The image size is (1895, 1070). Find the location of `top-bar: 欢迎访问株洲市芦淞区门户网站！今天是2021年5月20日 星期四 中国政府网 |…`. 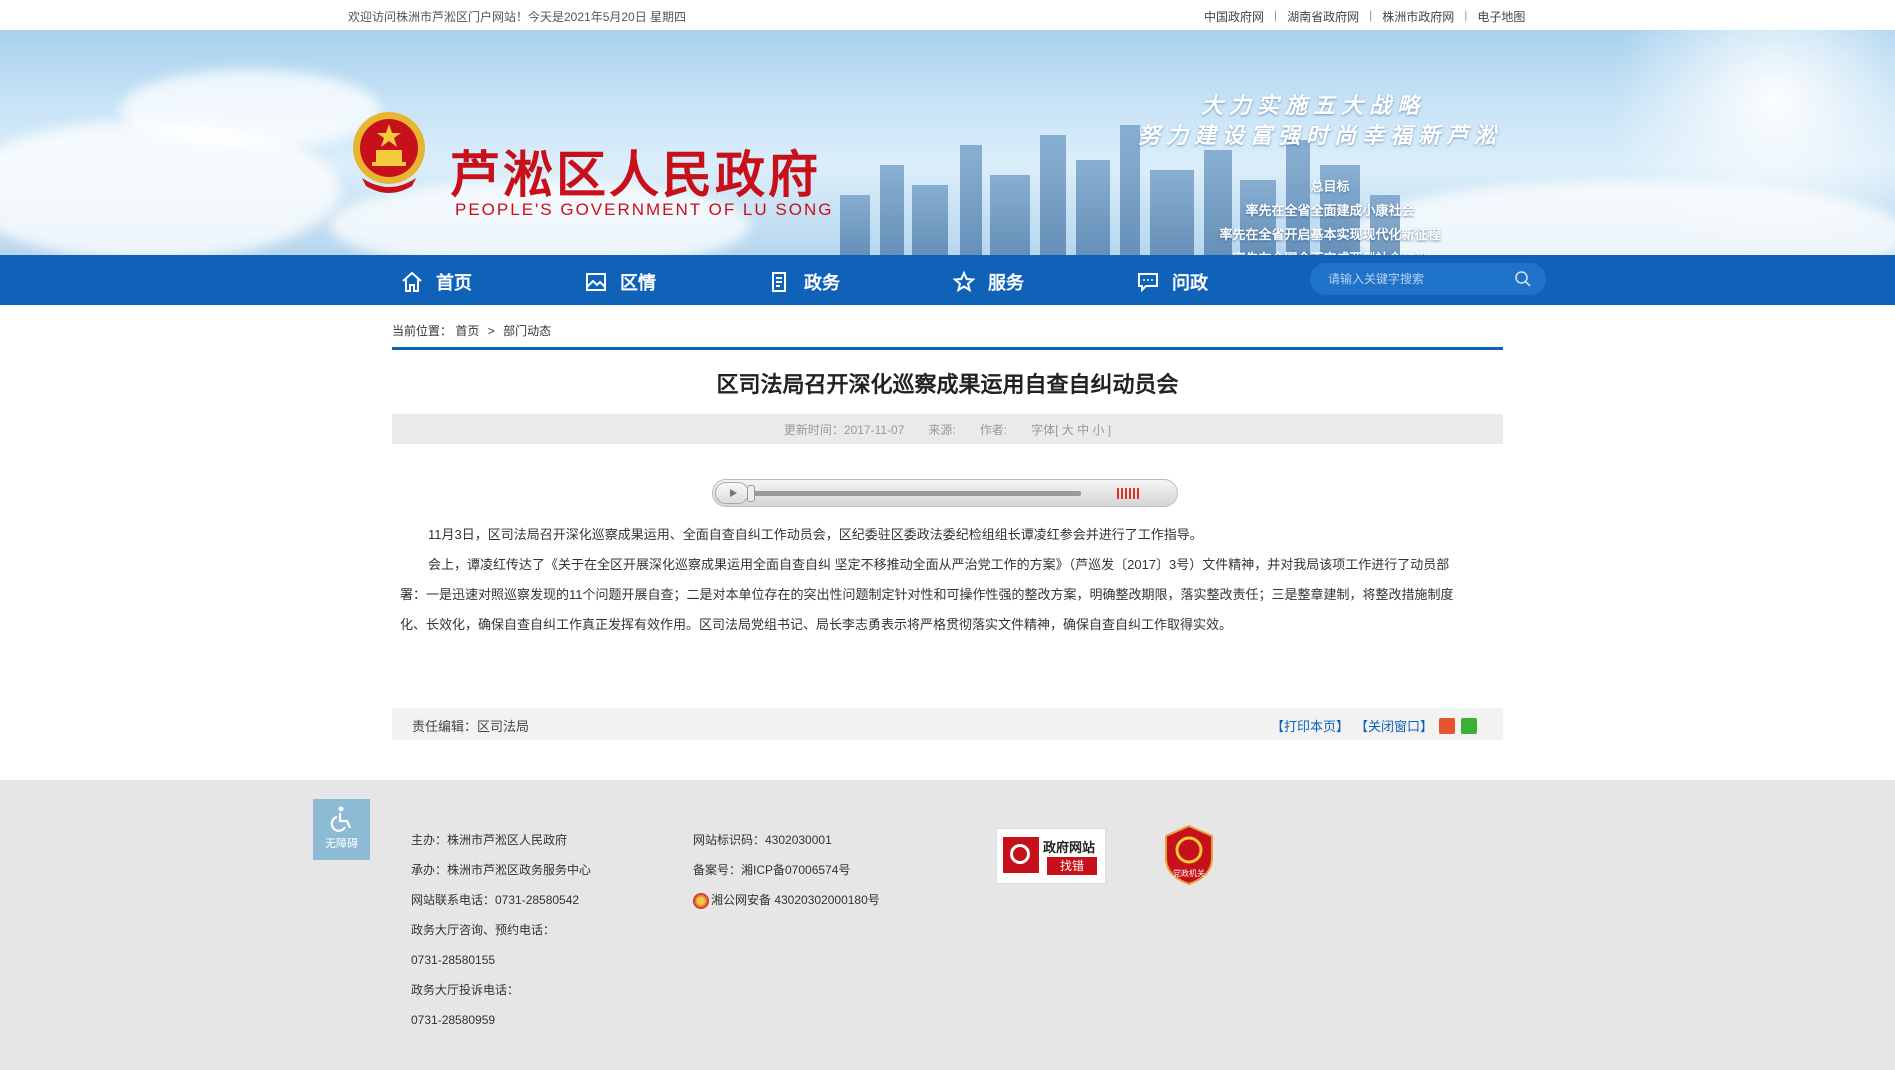

top-bar: 欢迎访问株洲市芦淞区门户网站！今天是2021年5月20日 星期四 中国政府网 |… is located at coordinates (947, 15).